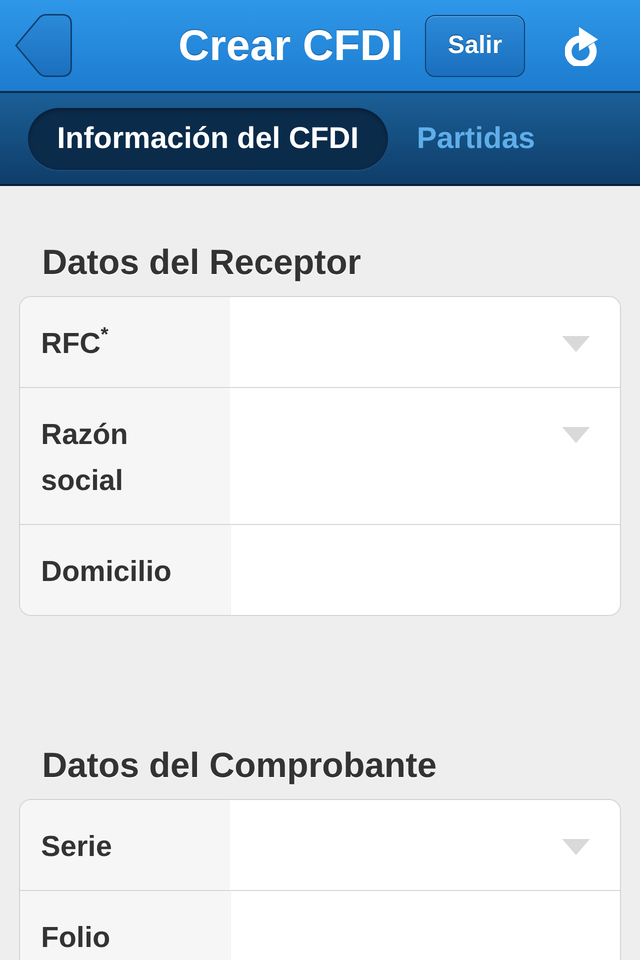 Image resolution: width=640 pixels, height=960 pixels. Describe the element at coordinates (201, 263) in the screenshot. I see `section-title: Datos del Receptor` at that location.